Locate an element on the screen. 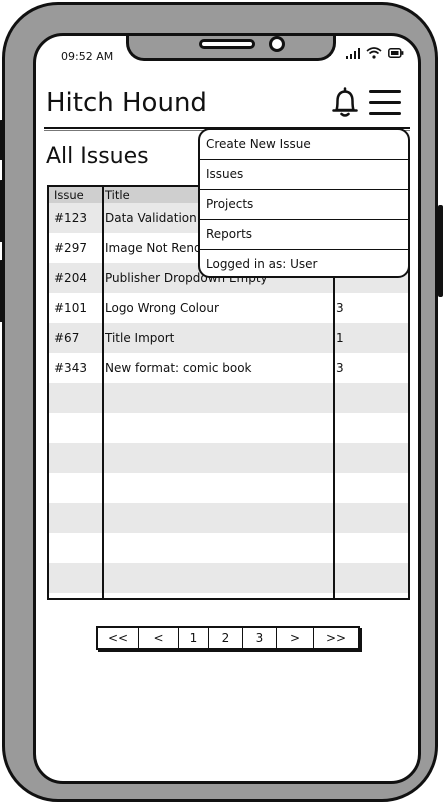  page-2-button: 2 is located at coordinates (226, 638).